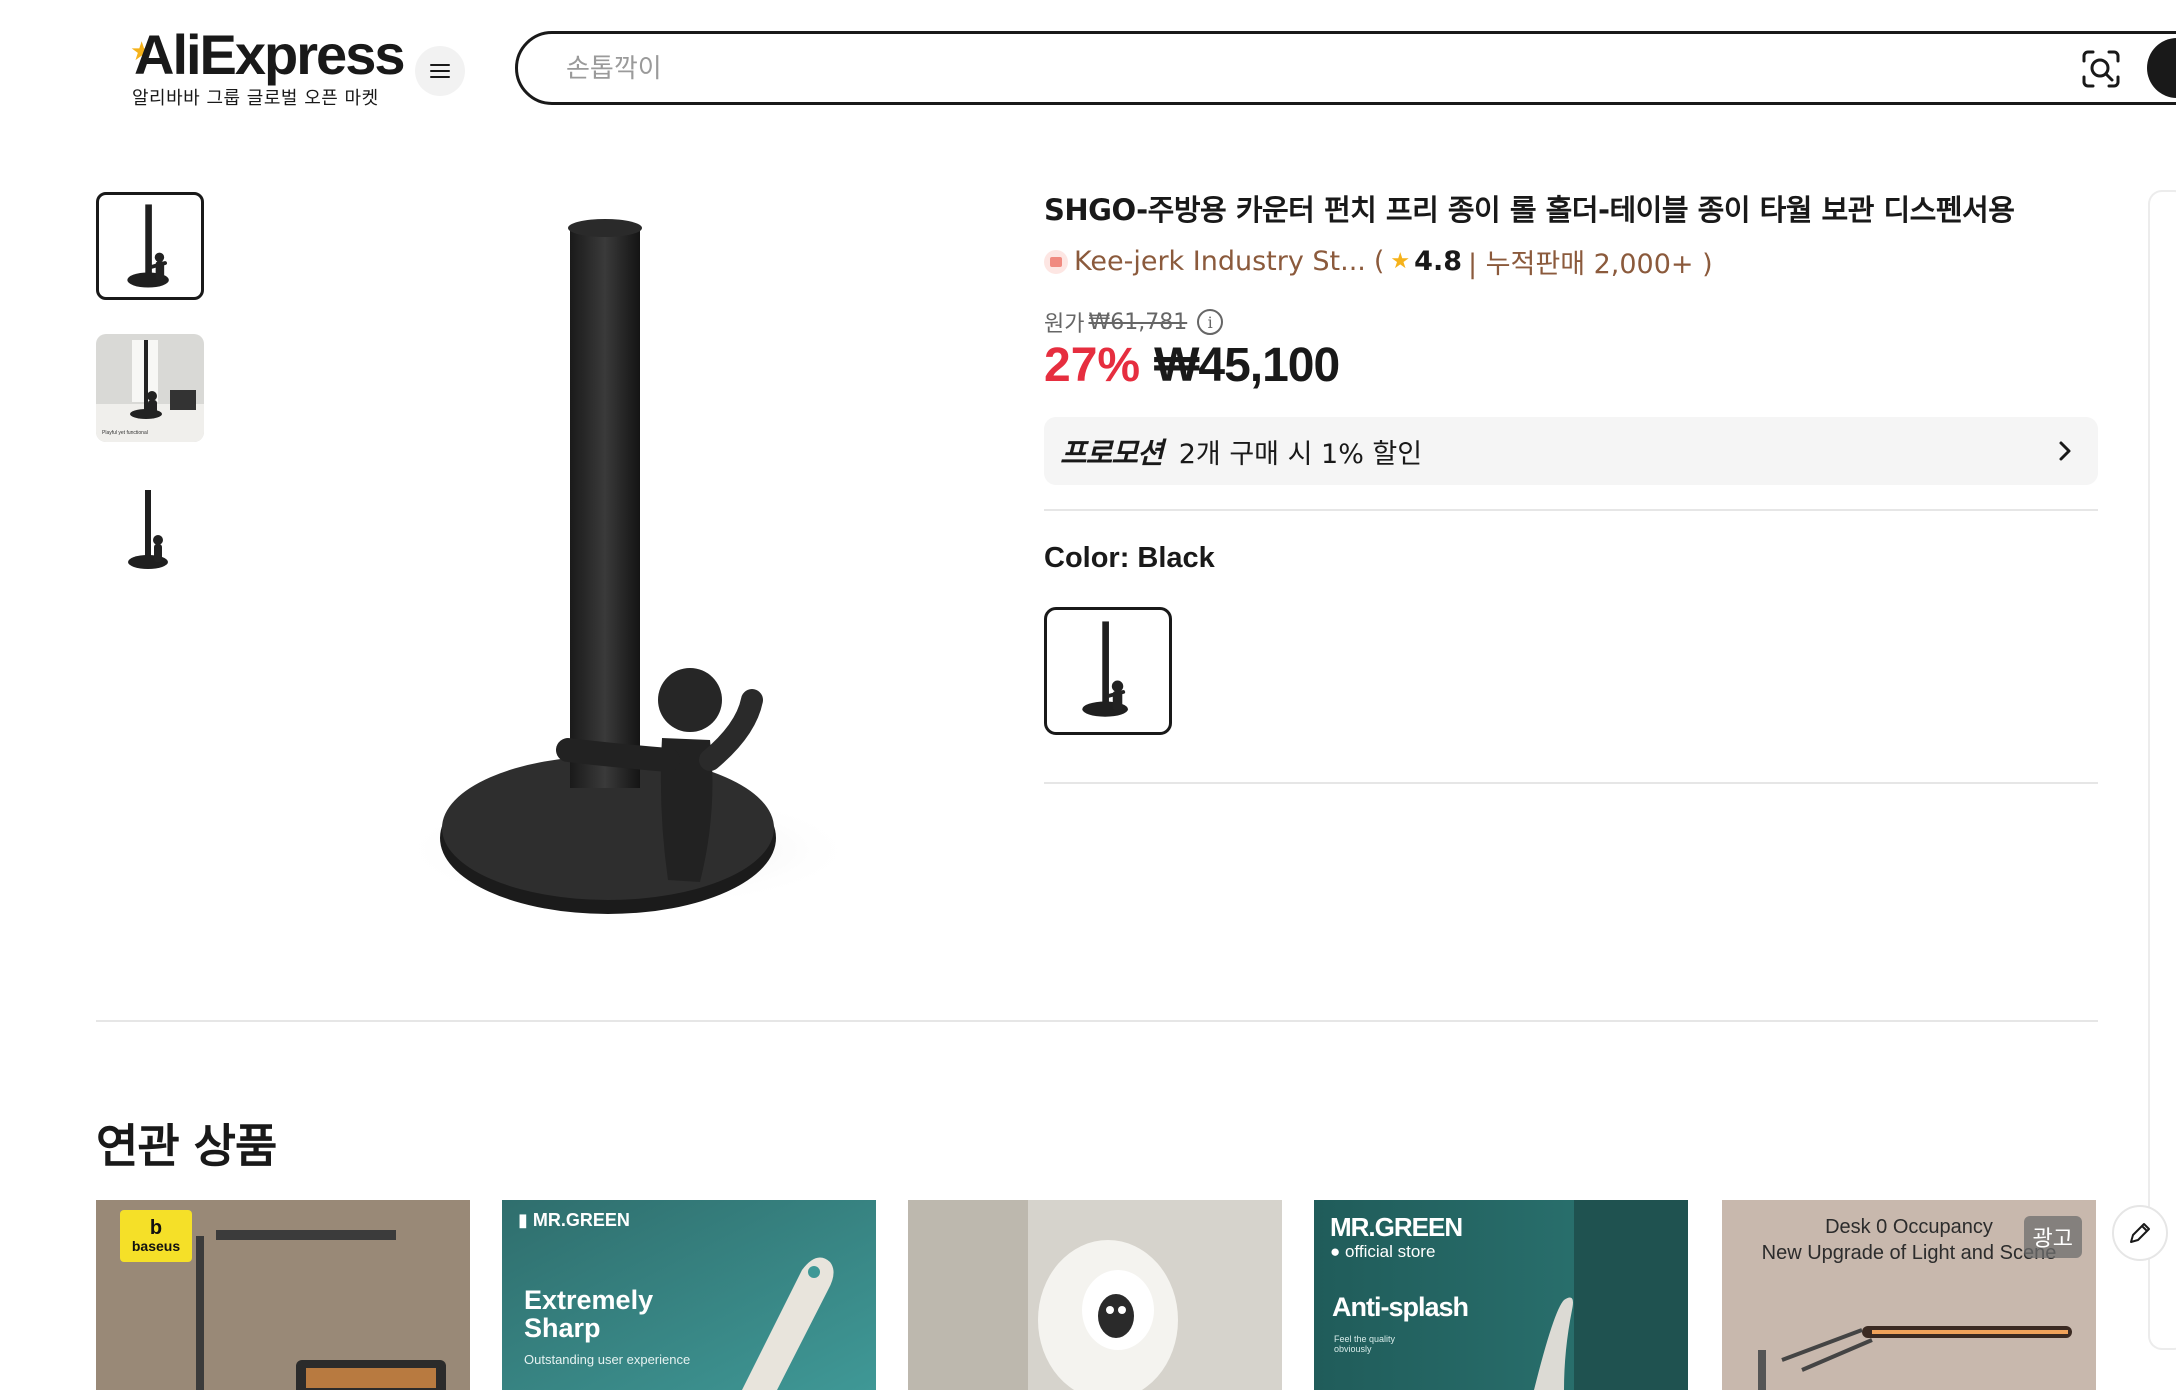  What do you see at coordinates (1400, 1307) in the screenshot?
I see `card-headline: Anti-splash` at bounding box center [1400, 1307].